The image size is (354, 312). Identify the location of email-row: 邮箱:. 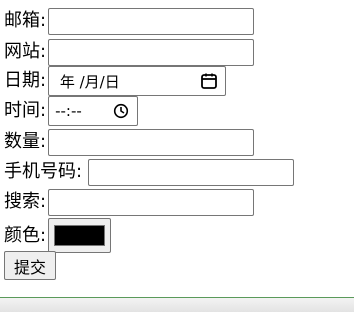
(129, 21).